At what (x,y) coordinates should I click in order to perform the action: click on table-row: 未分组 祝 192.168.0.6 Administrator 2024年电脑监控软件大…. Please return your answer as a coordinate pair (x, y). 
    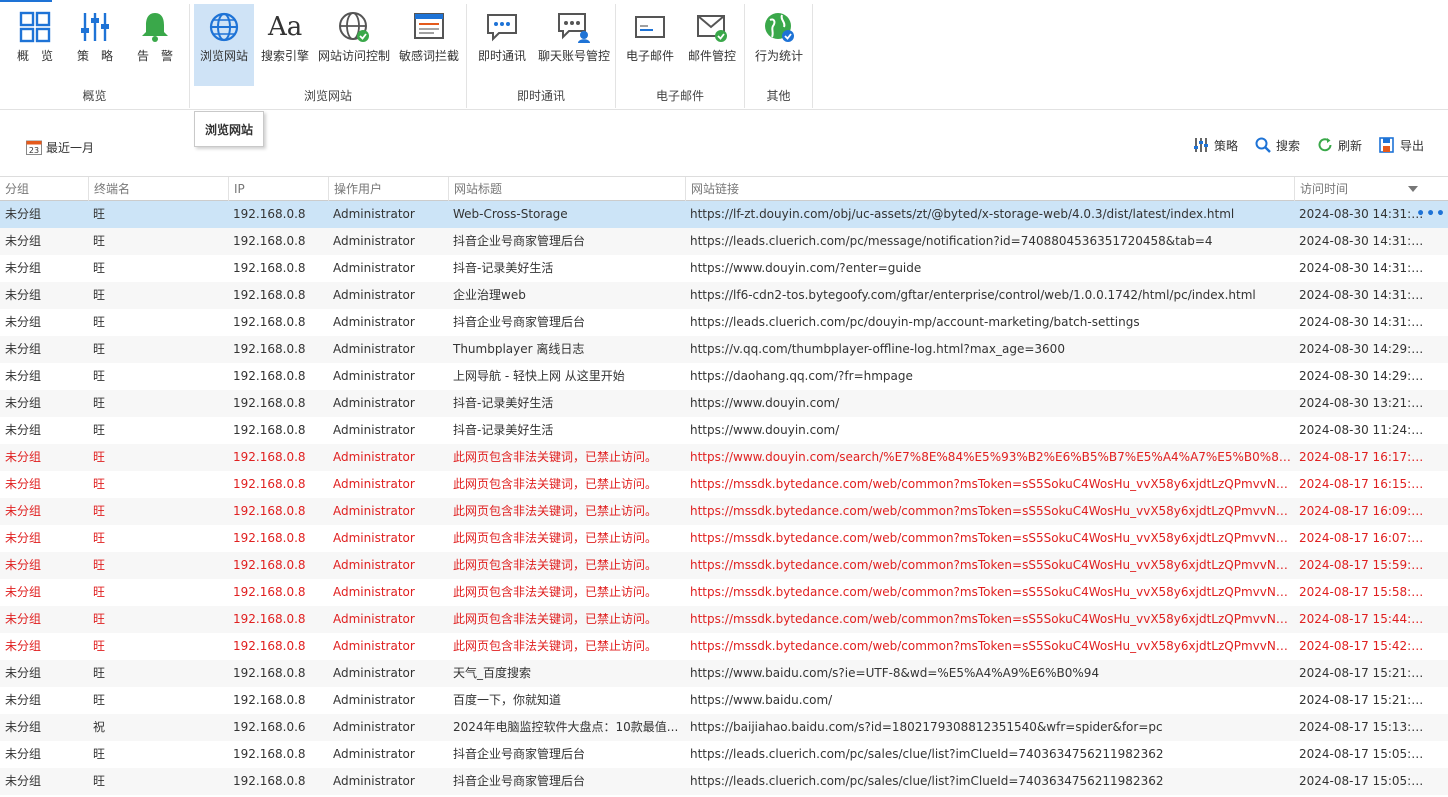
    Looking at the image, I should click on (724, 727).